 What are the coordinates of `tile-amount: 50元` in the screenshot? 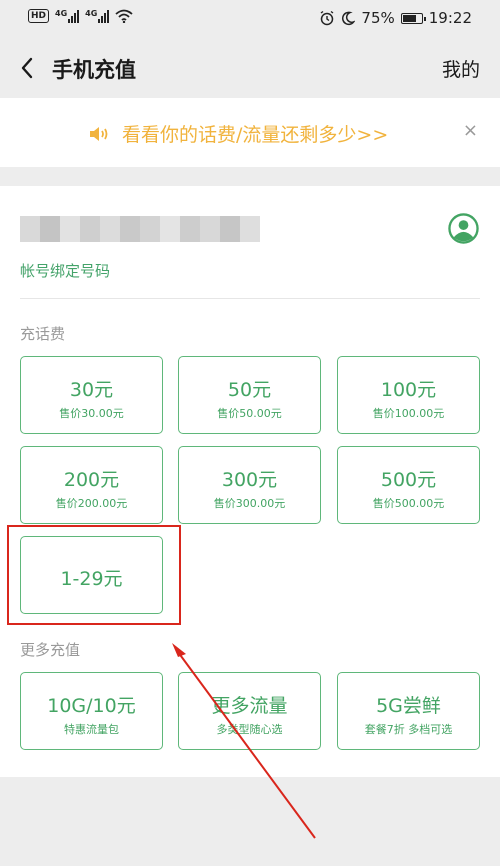 It's located at (249, 390).